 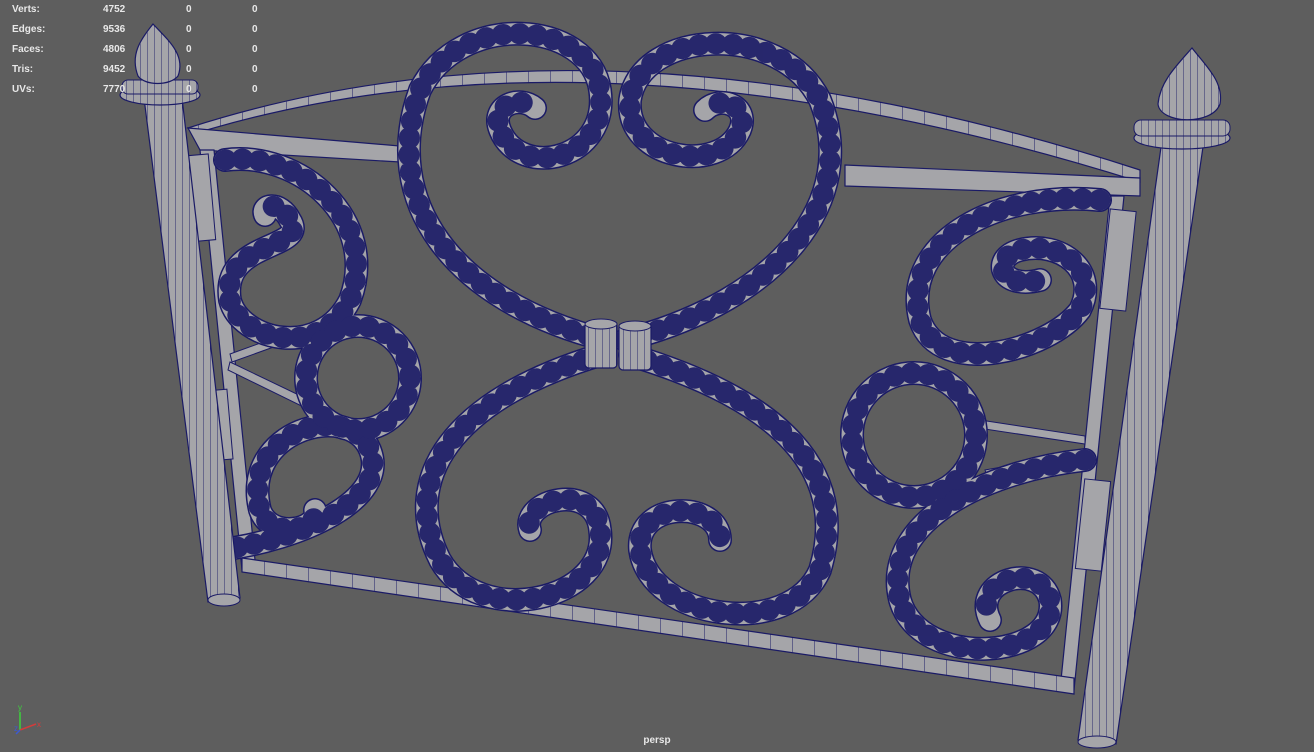 What do you see at coordinates (26, 9) in the screenshot?
I see `hud-label: Verts:` at bounding box center [26, 9].